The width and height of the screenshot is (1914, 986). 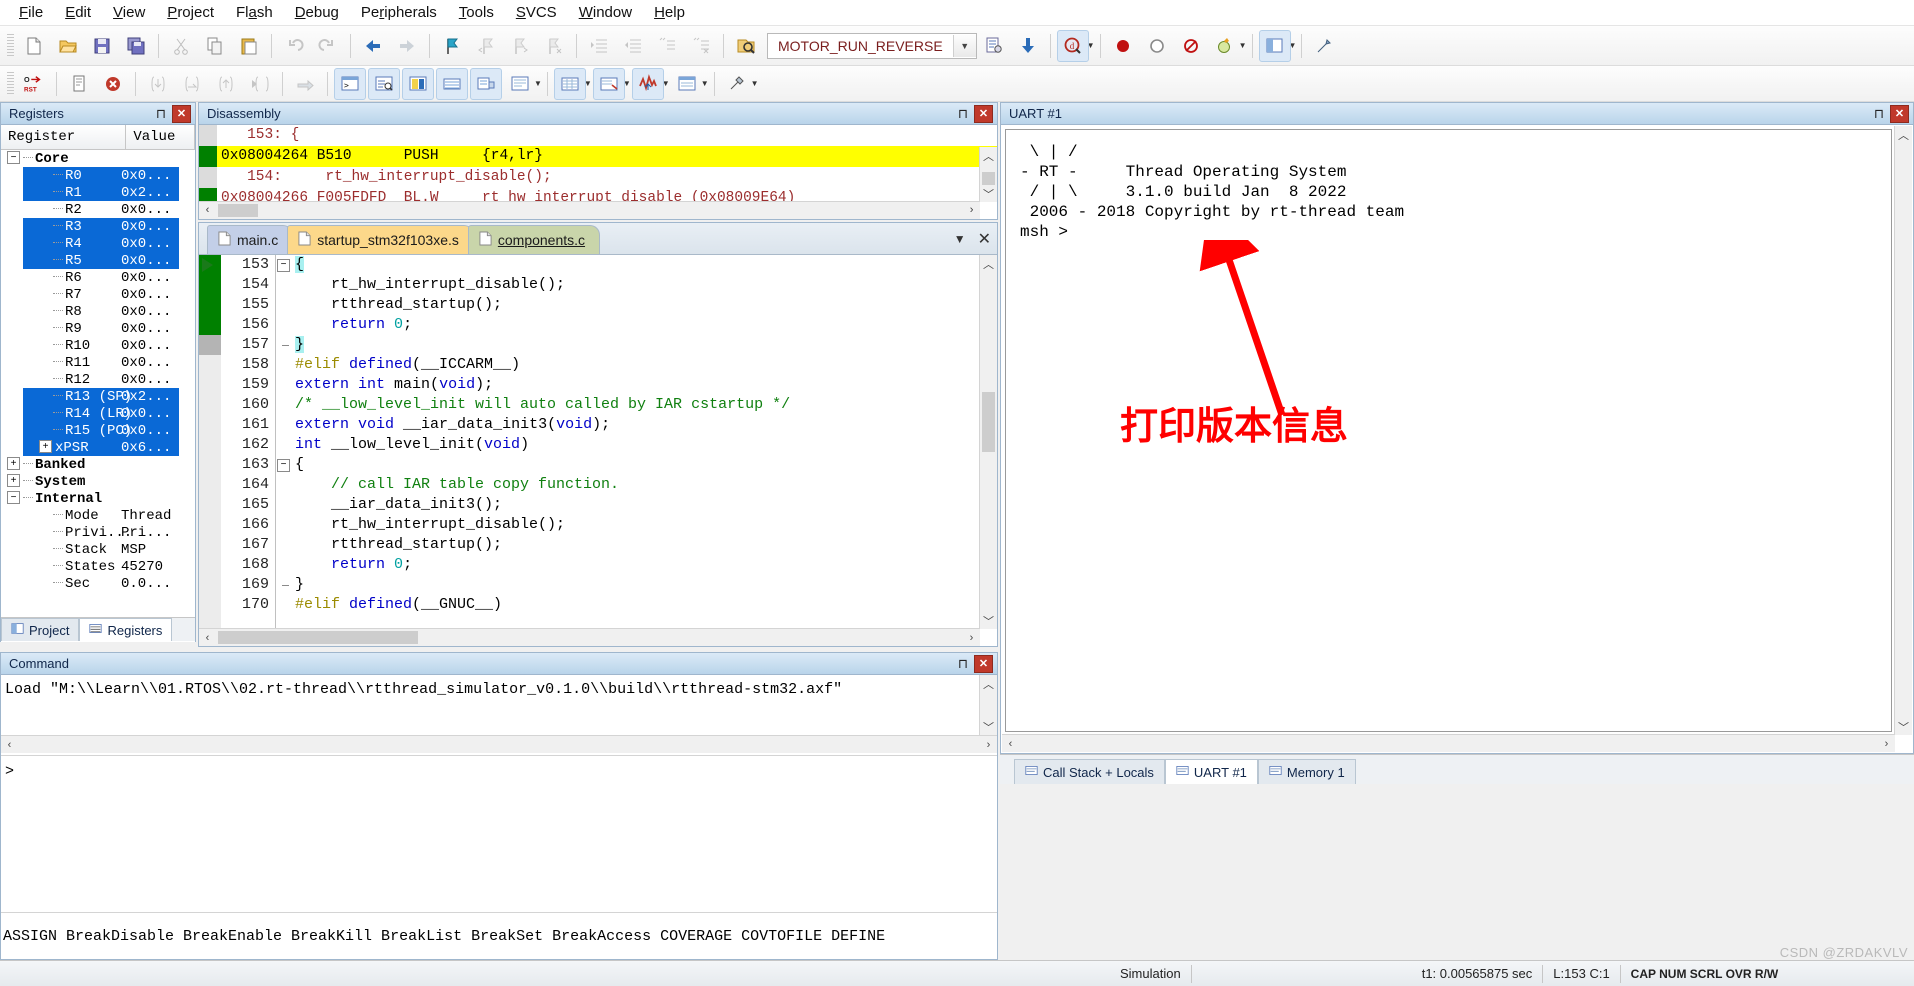 I want to click on column-header-register: Register, so click(x=64, y=137).